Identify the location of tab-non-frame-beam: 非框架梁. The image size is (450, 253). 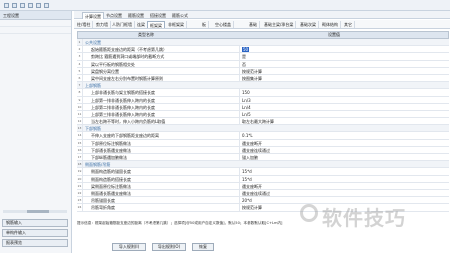
(176, 24).